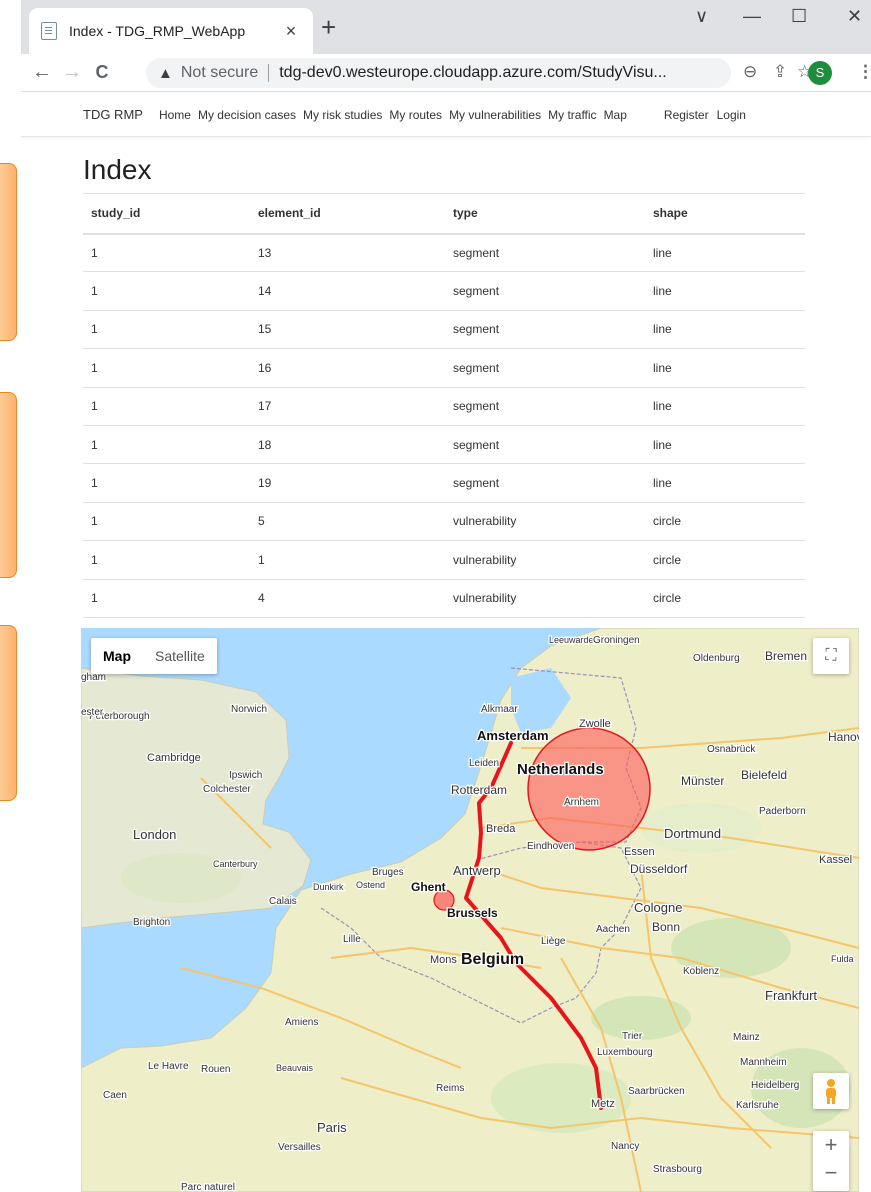 The image size is (871, 1192). I want to click on profile-avatar: S, so click(820, 73).